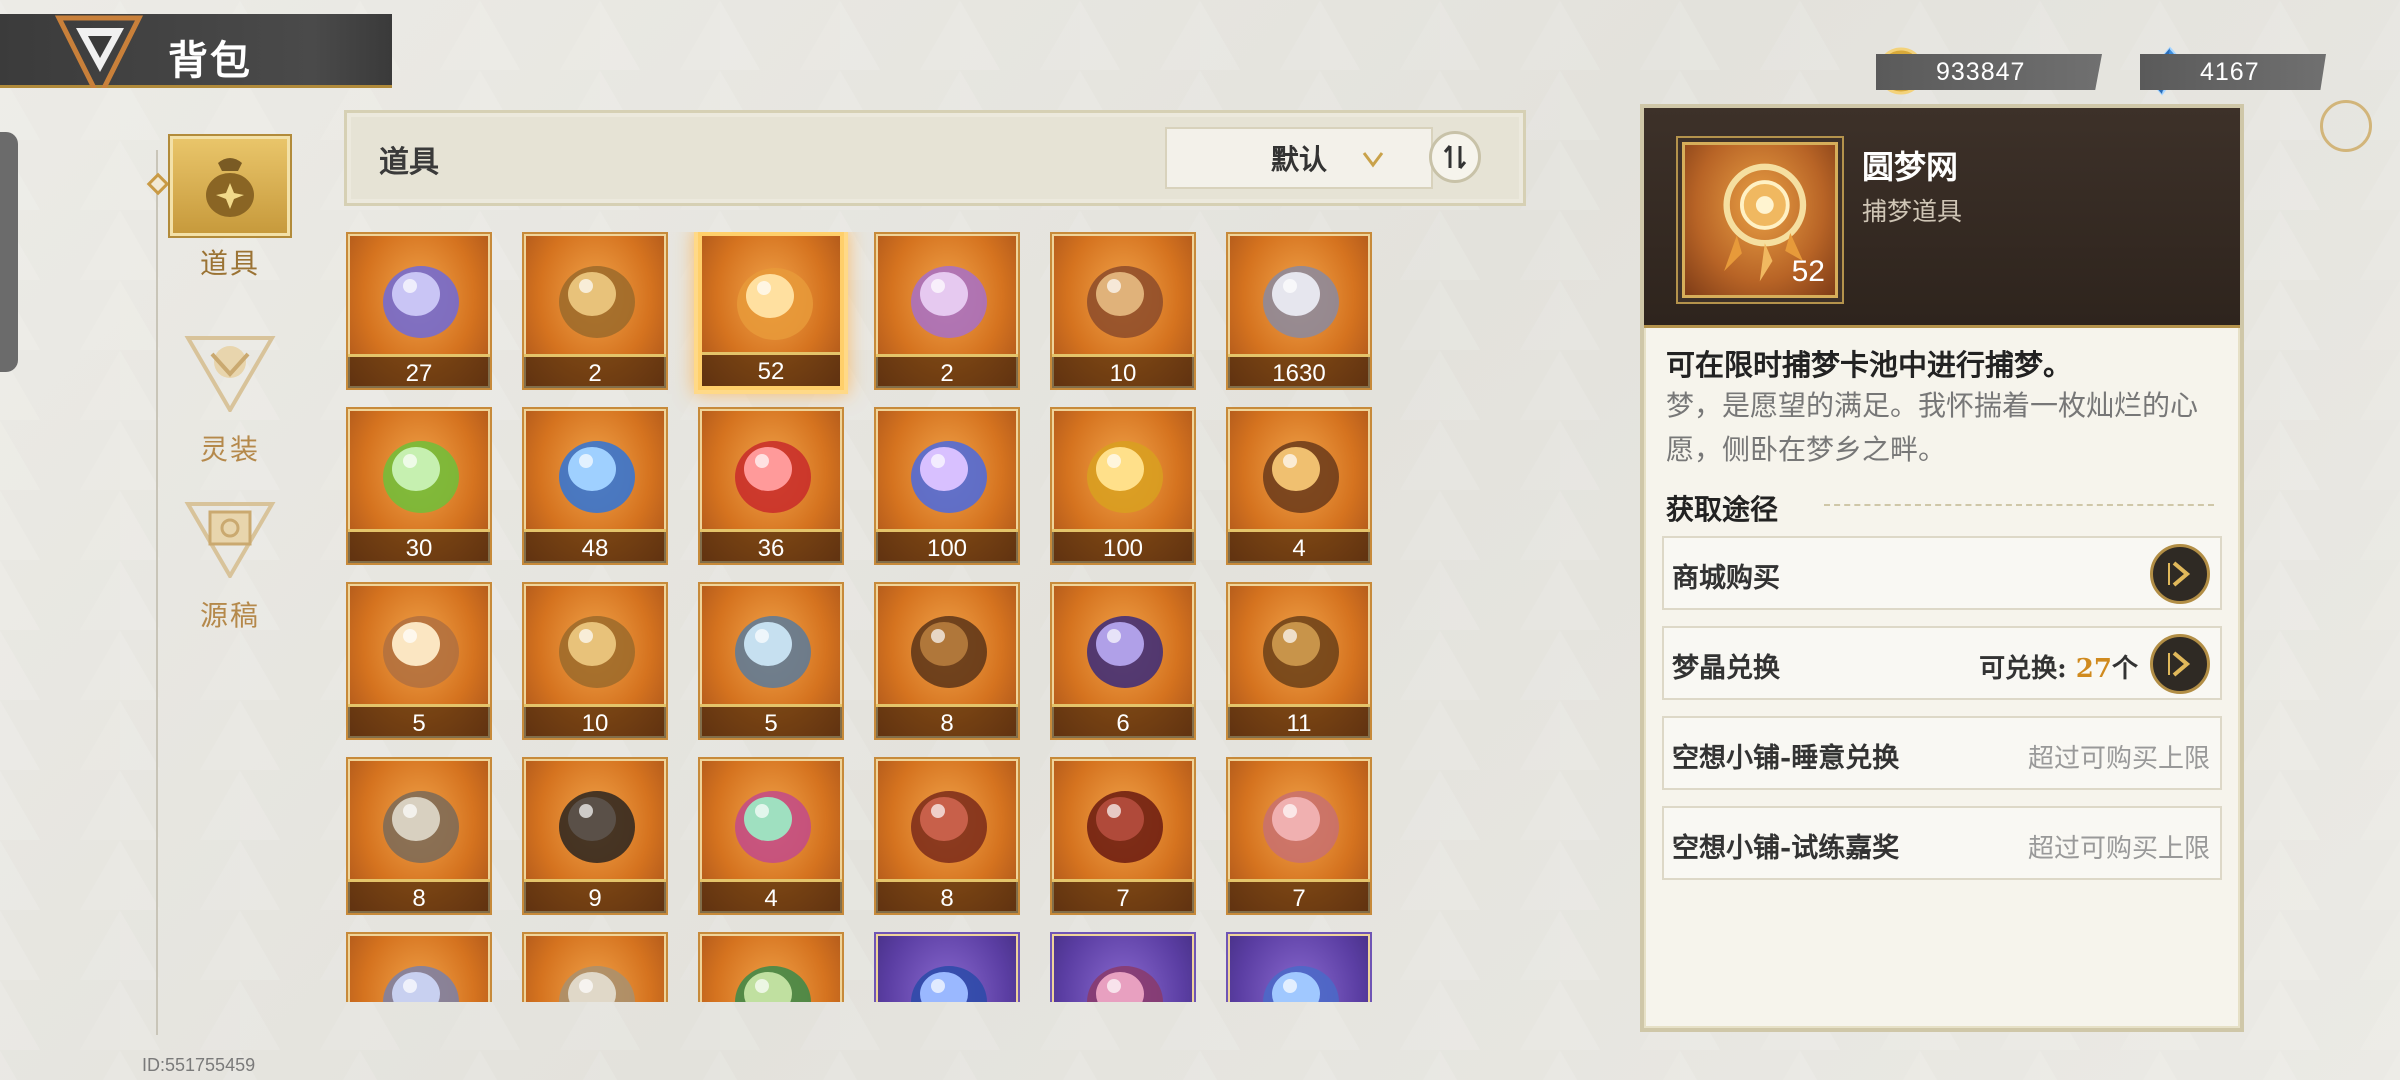 This screenshot has height=1080, width=2400. What do you see at coordinates (1125, 477) in the screenshot?
I see `gold-star-crystal-icon` at bounding box center [1125, 477].